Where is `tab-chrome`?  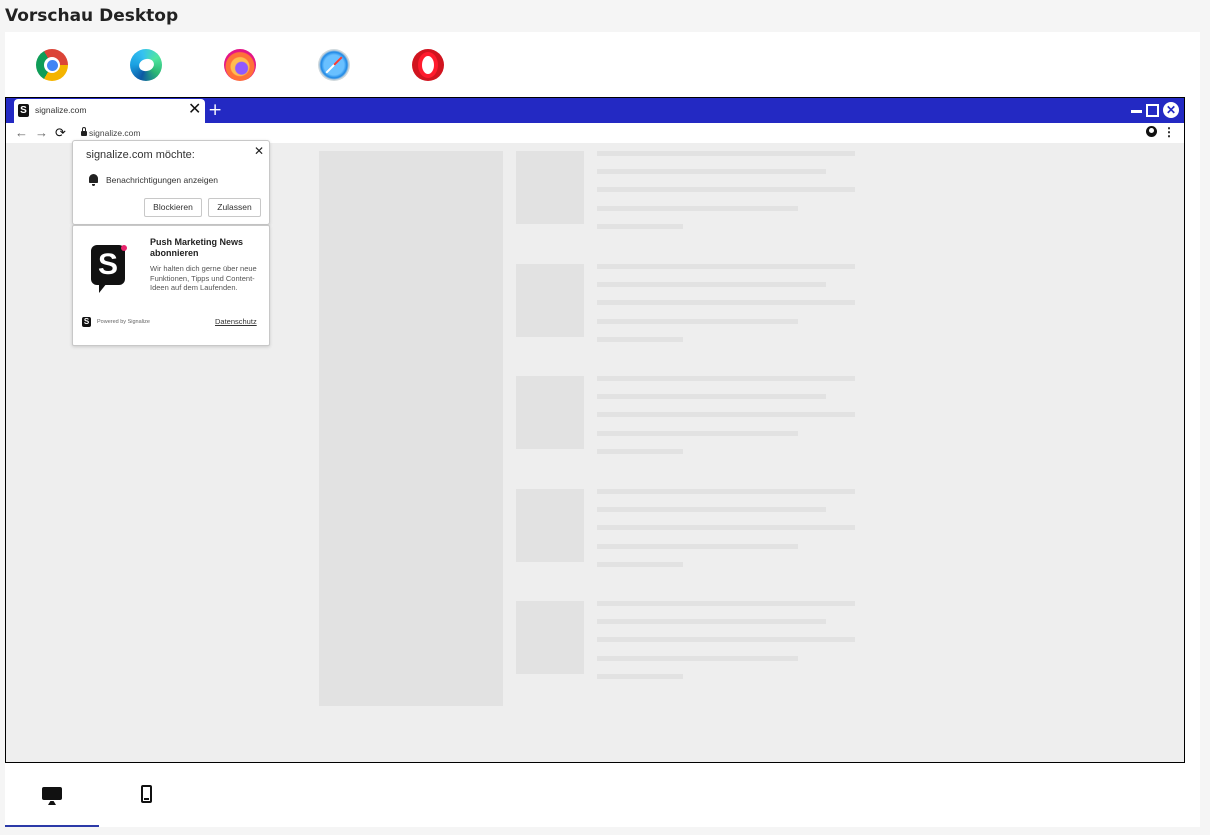 tab-chrome is located at coordinates (52, 66).